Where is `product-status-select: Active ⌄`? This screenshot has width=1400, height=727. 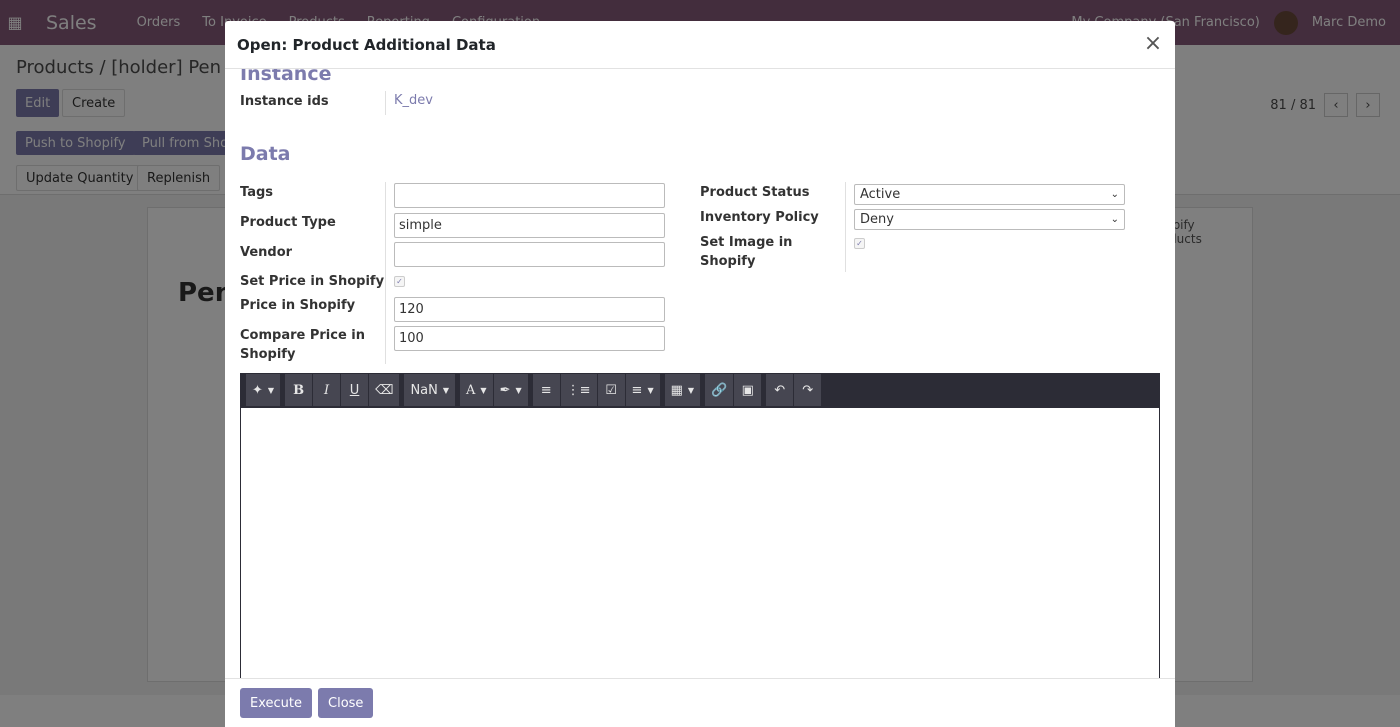 product-status-select: Active ⌄ is located at coordinates (989, 194).